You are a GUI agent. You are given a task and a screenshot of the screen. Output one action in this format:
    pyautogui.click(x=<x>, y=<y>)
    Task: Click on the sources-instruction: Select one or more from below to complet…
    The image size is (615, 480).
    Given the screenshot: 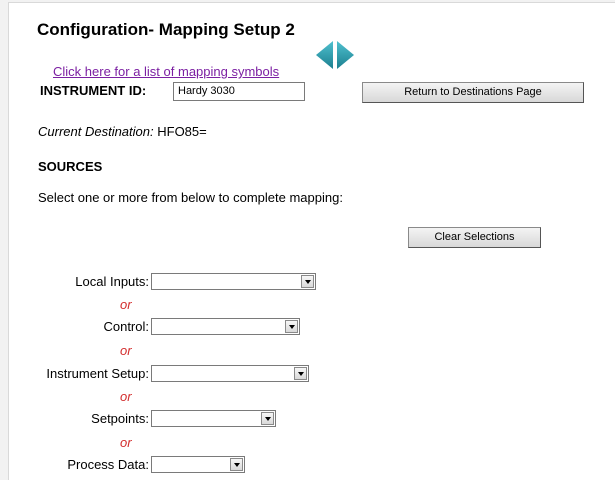 What is the action you would take?
    pyautogui.click(x=190, y=197)
    